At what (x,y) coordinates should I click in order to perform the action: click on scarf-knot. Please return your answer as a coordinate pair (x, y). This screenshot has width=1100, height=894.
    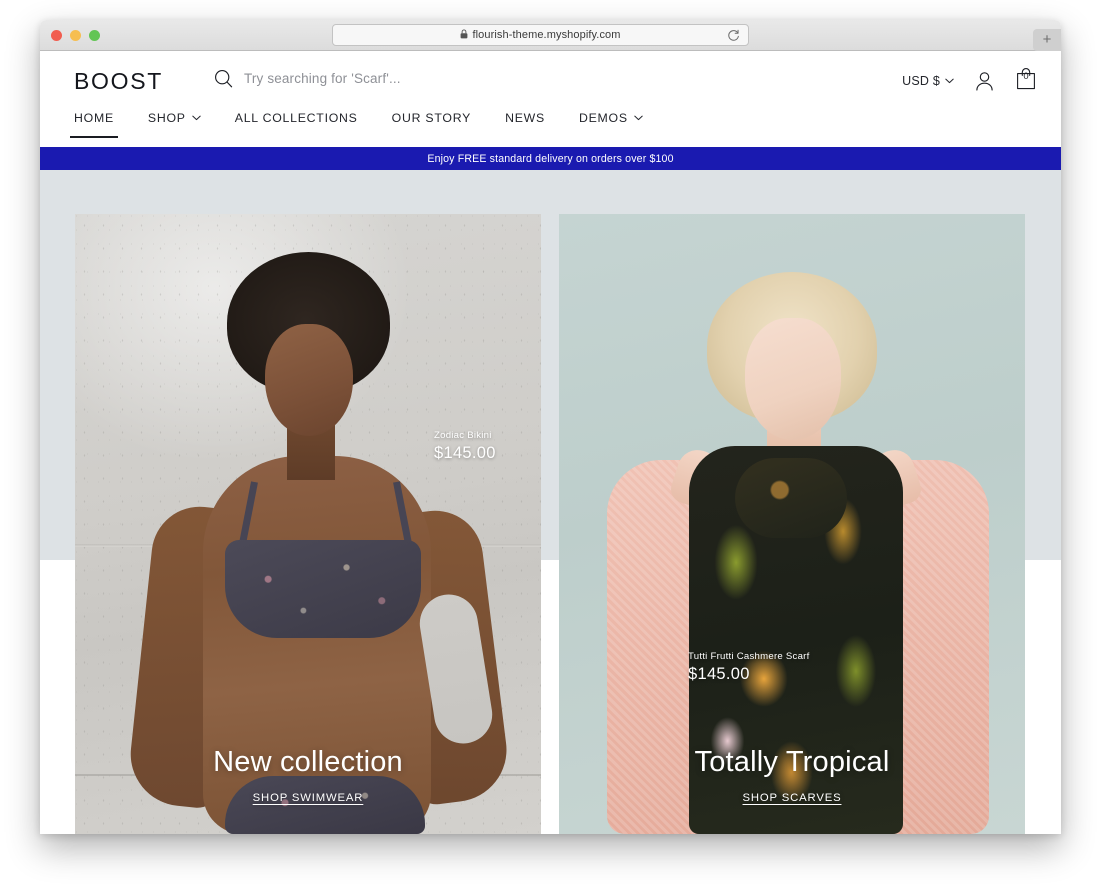
    Looking at the image, I should click on (791, 498).